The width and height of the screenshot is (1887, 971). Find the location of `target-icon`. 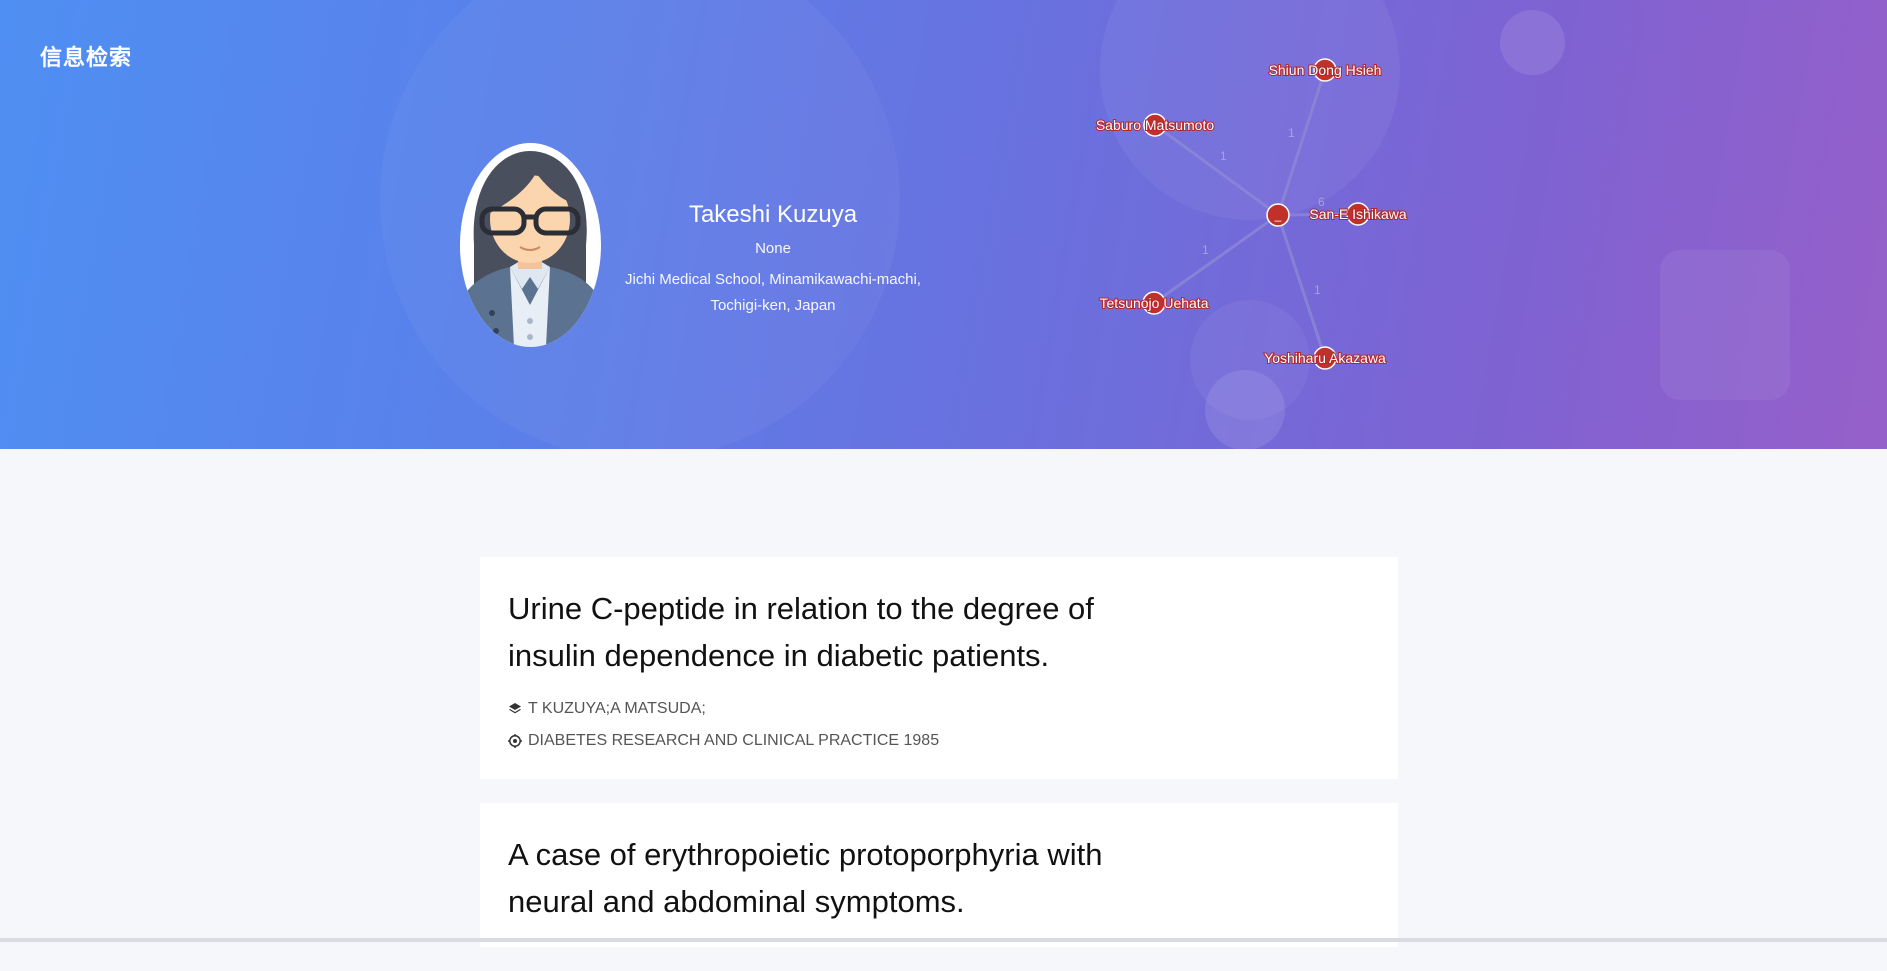

target-icon is located at coordinates (515, 741).